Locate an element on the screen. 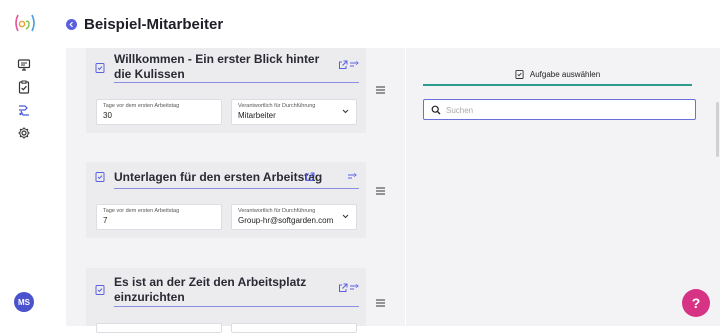  scrollbar is located at coordinates (717, 129).